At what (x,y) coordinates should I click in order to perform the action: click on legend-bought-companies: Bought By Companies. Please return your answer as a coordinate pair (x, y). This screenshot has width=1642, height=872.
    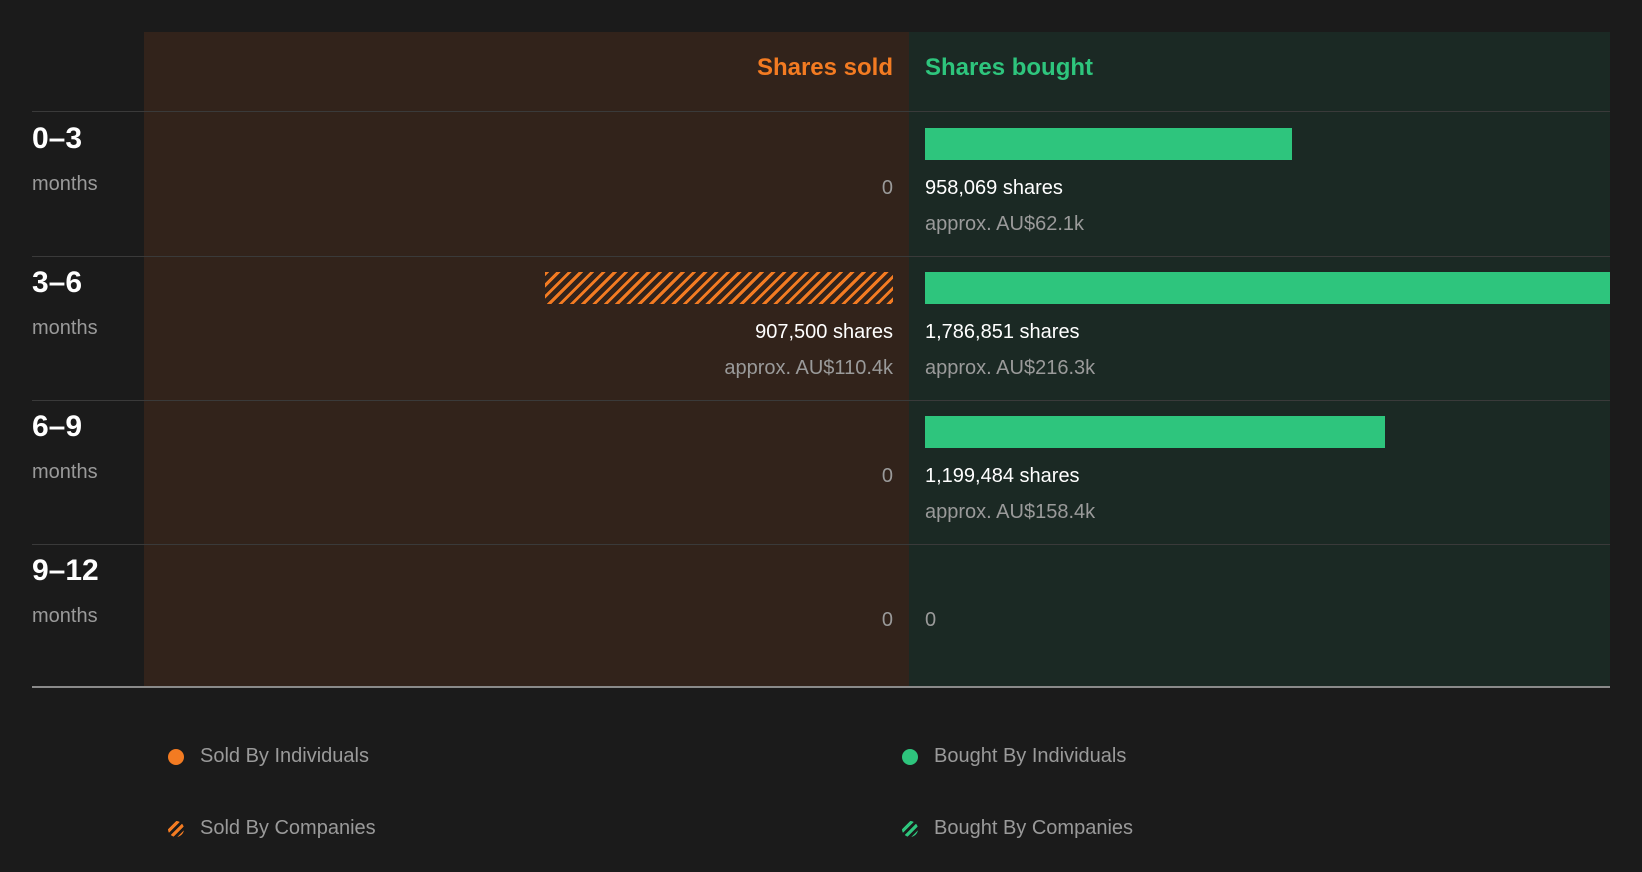
    Looking at the image, I should click on (1017, 828).